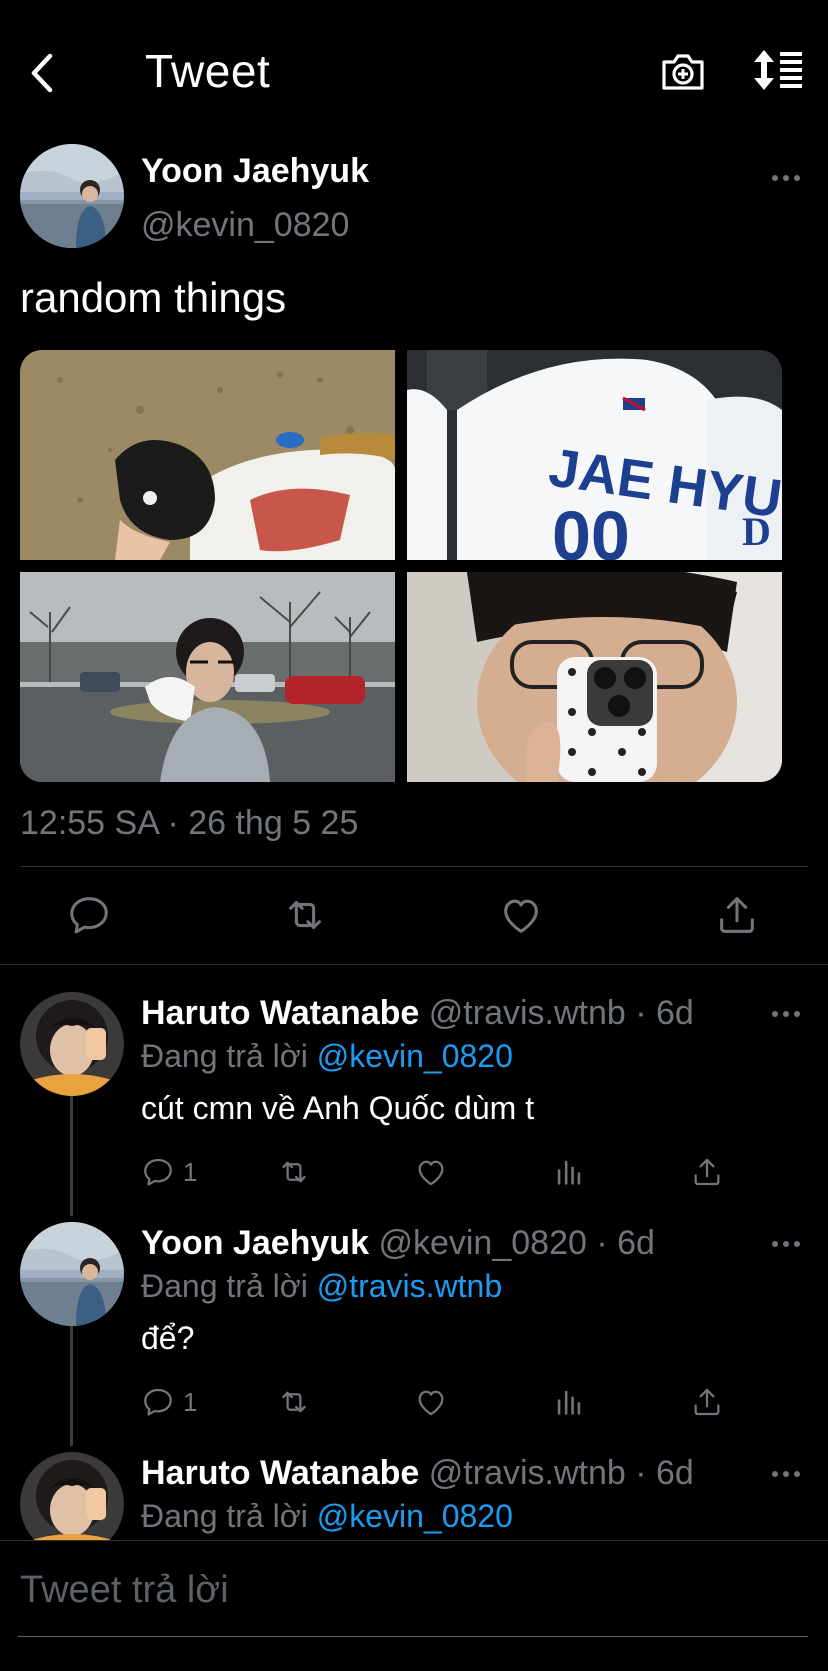 This screenshot has width=828, height=1671. I want to click on photo-glove-on-grass, so click(207, 455).